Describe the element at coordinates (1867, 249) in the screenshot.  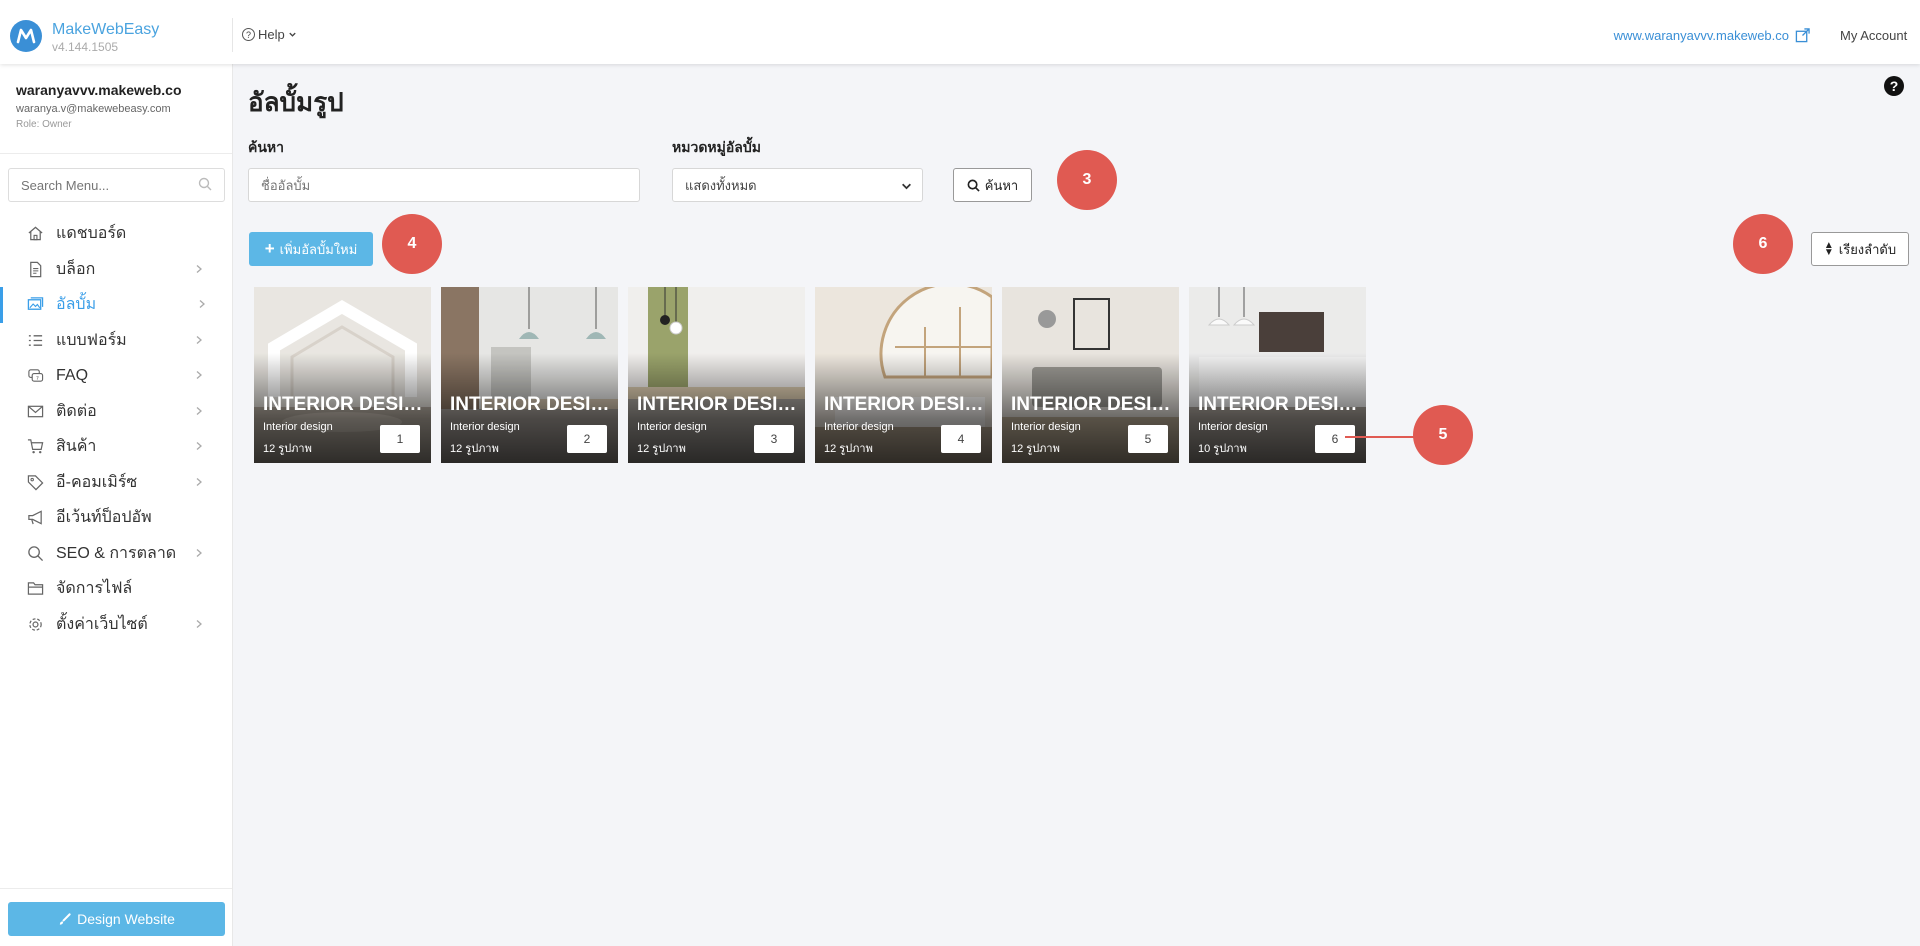
I see `sort-order-label: เรียงลำดับ` at that location.